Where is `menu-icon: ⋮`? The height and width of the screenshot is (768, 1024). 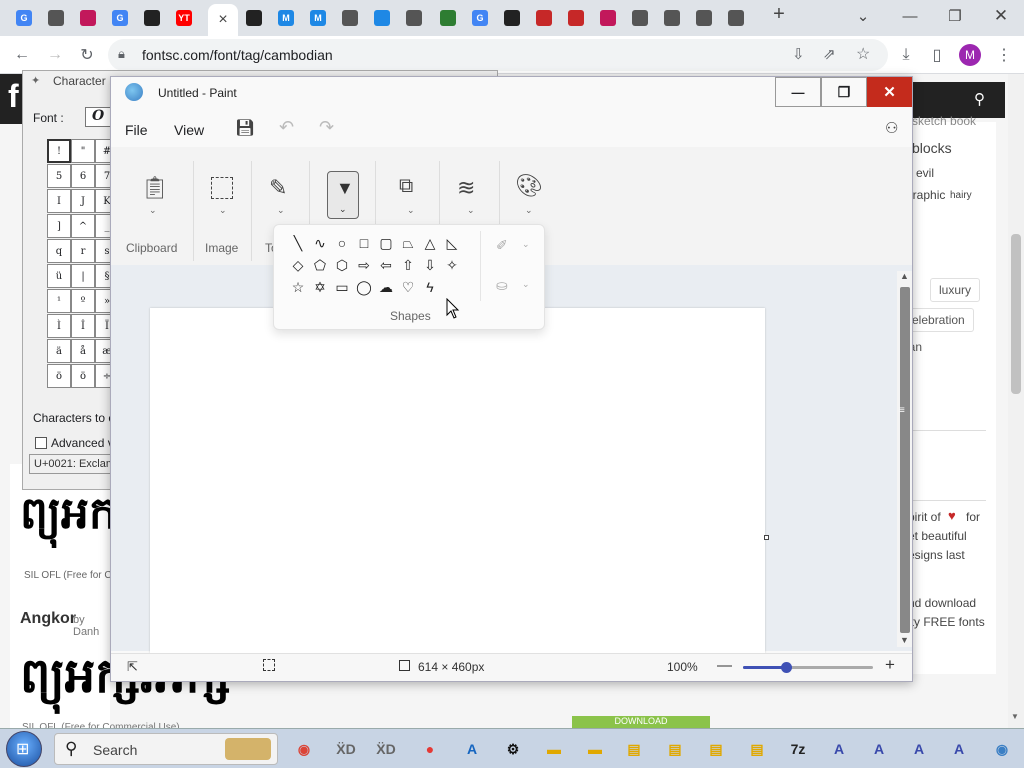 menu-icon: ⋮ is located at coordinates (1004, 55).